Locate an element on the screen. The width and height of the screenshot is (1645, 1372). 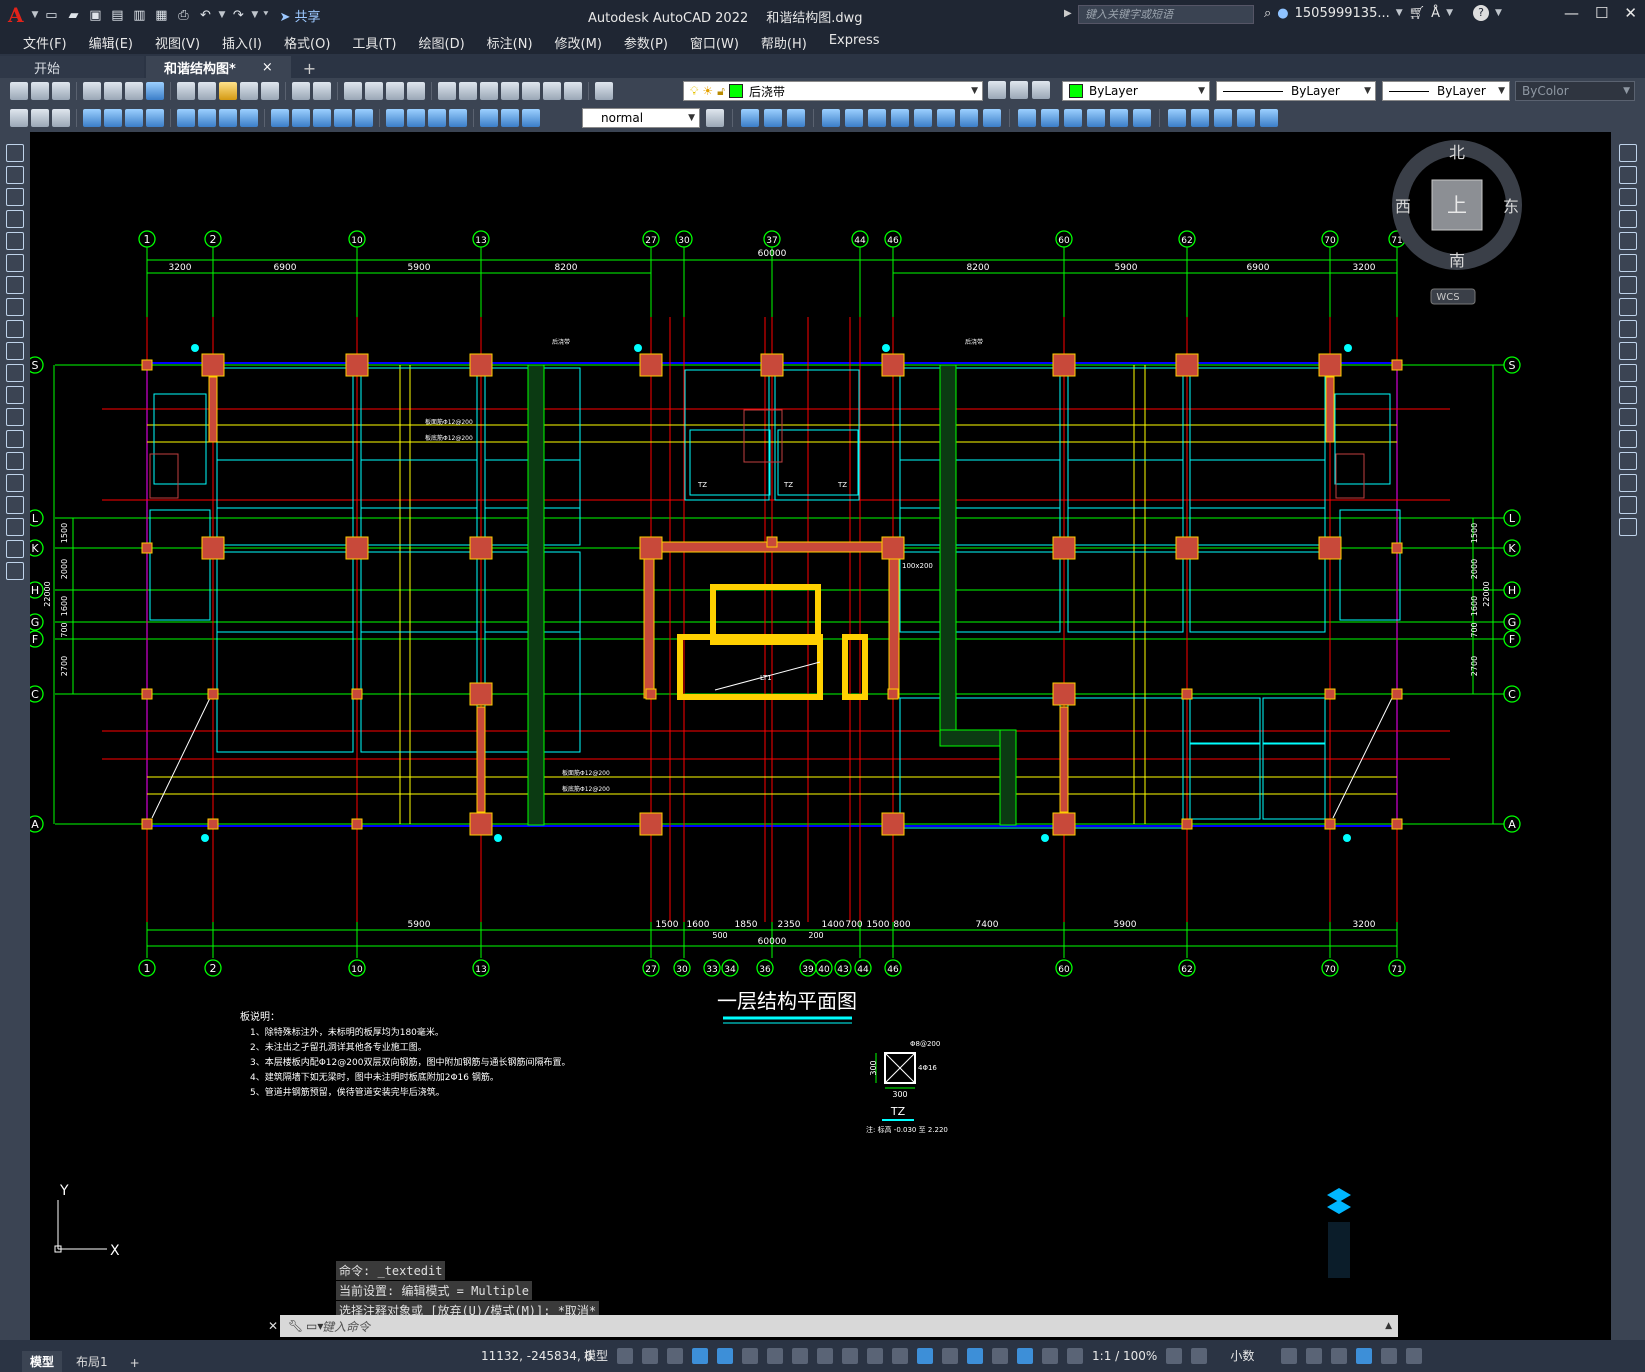
object-snap-tracking-icon is located at coordinates (800, 1355).